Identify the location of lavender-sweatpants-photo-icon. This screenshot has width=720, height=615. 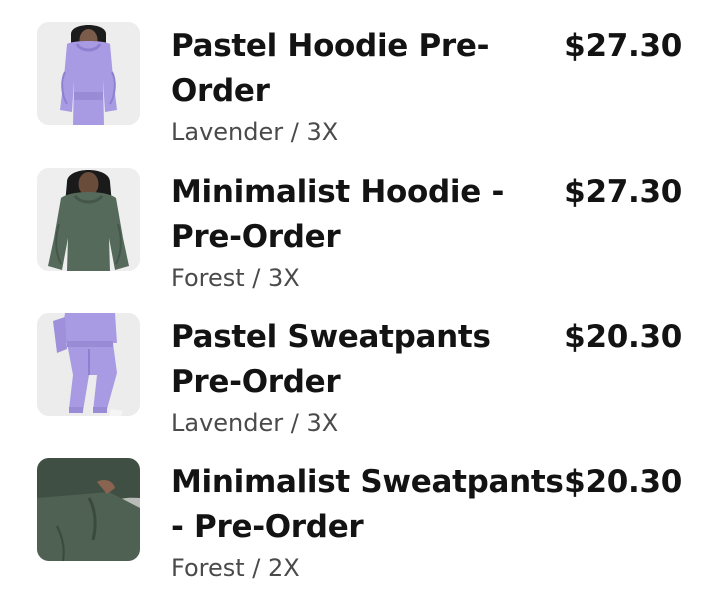
(88, 364).